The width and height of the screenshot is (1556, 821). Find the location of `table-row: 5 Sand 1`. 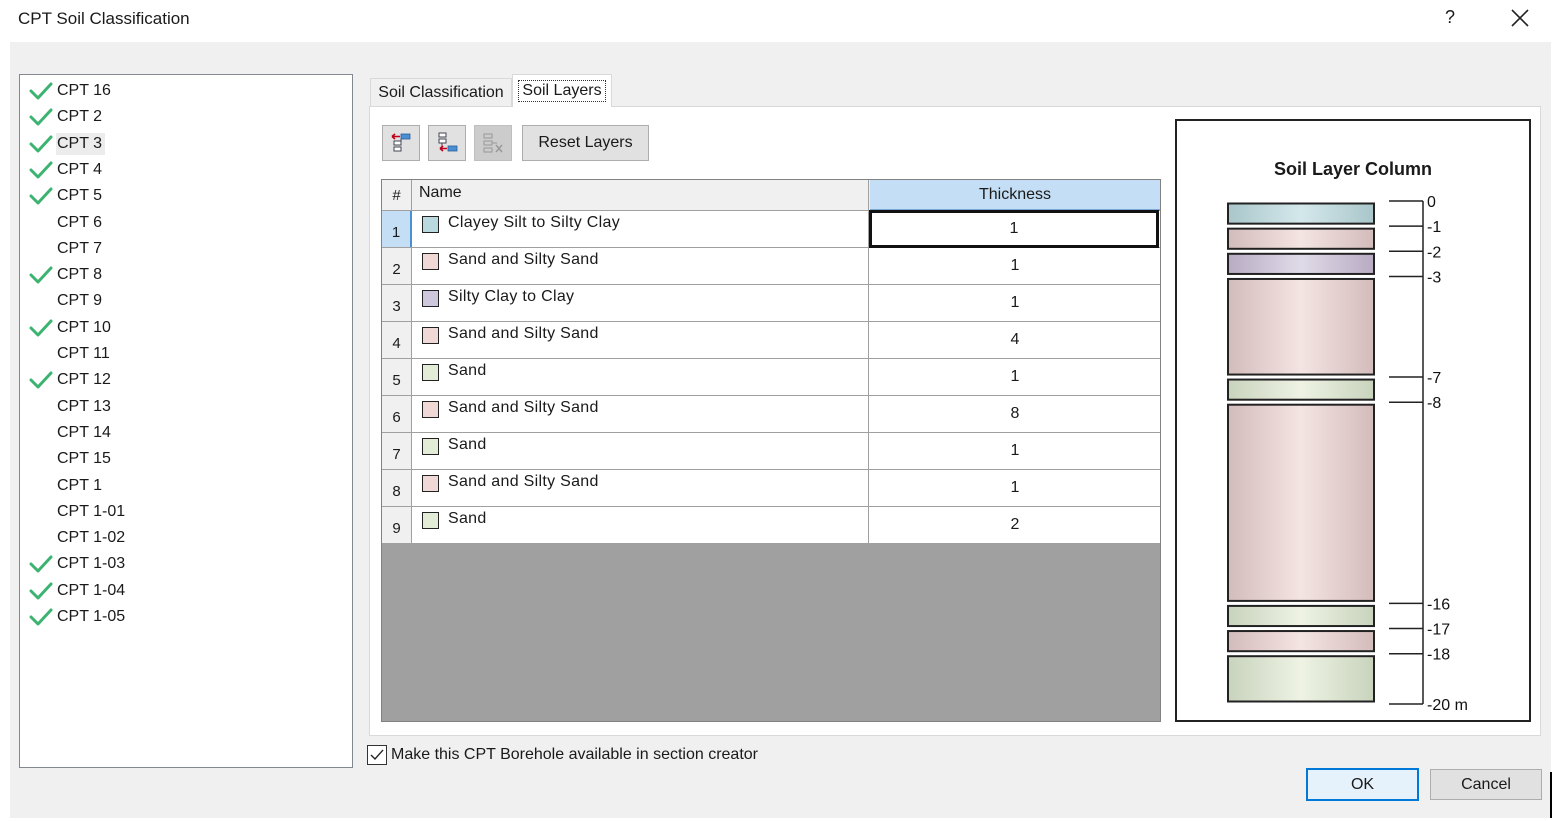

table-row: 5 Sand 1 is located at coordinates (771, 377).